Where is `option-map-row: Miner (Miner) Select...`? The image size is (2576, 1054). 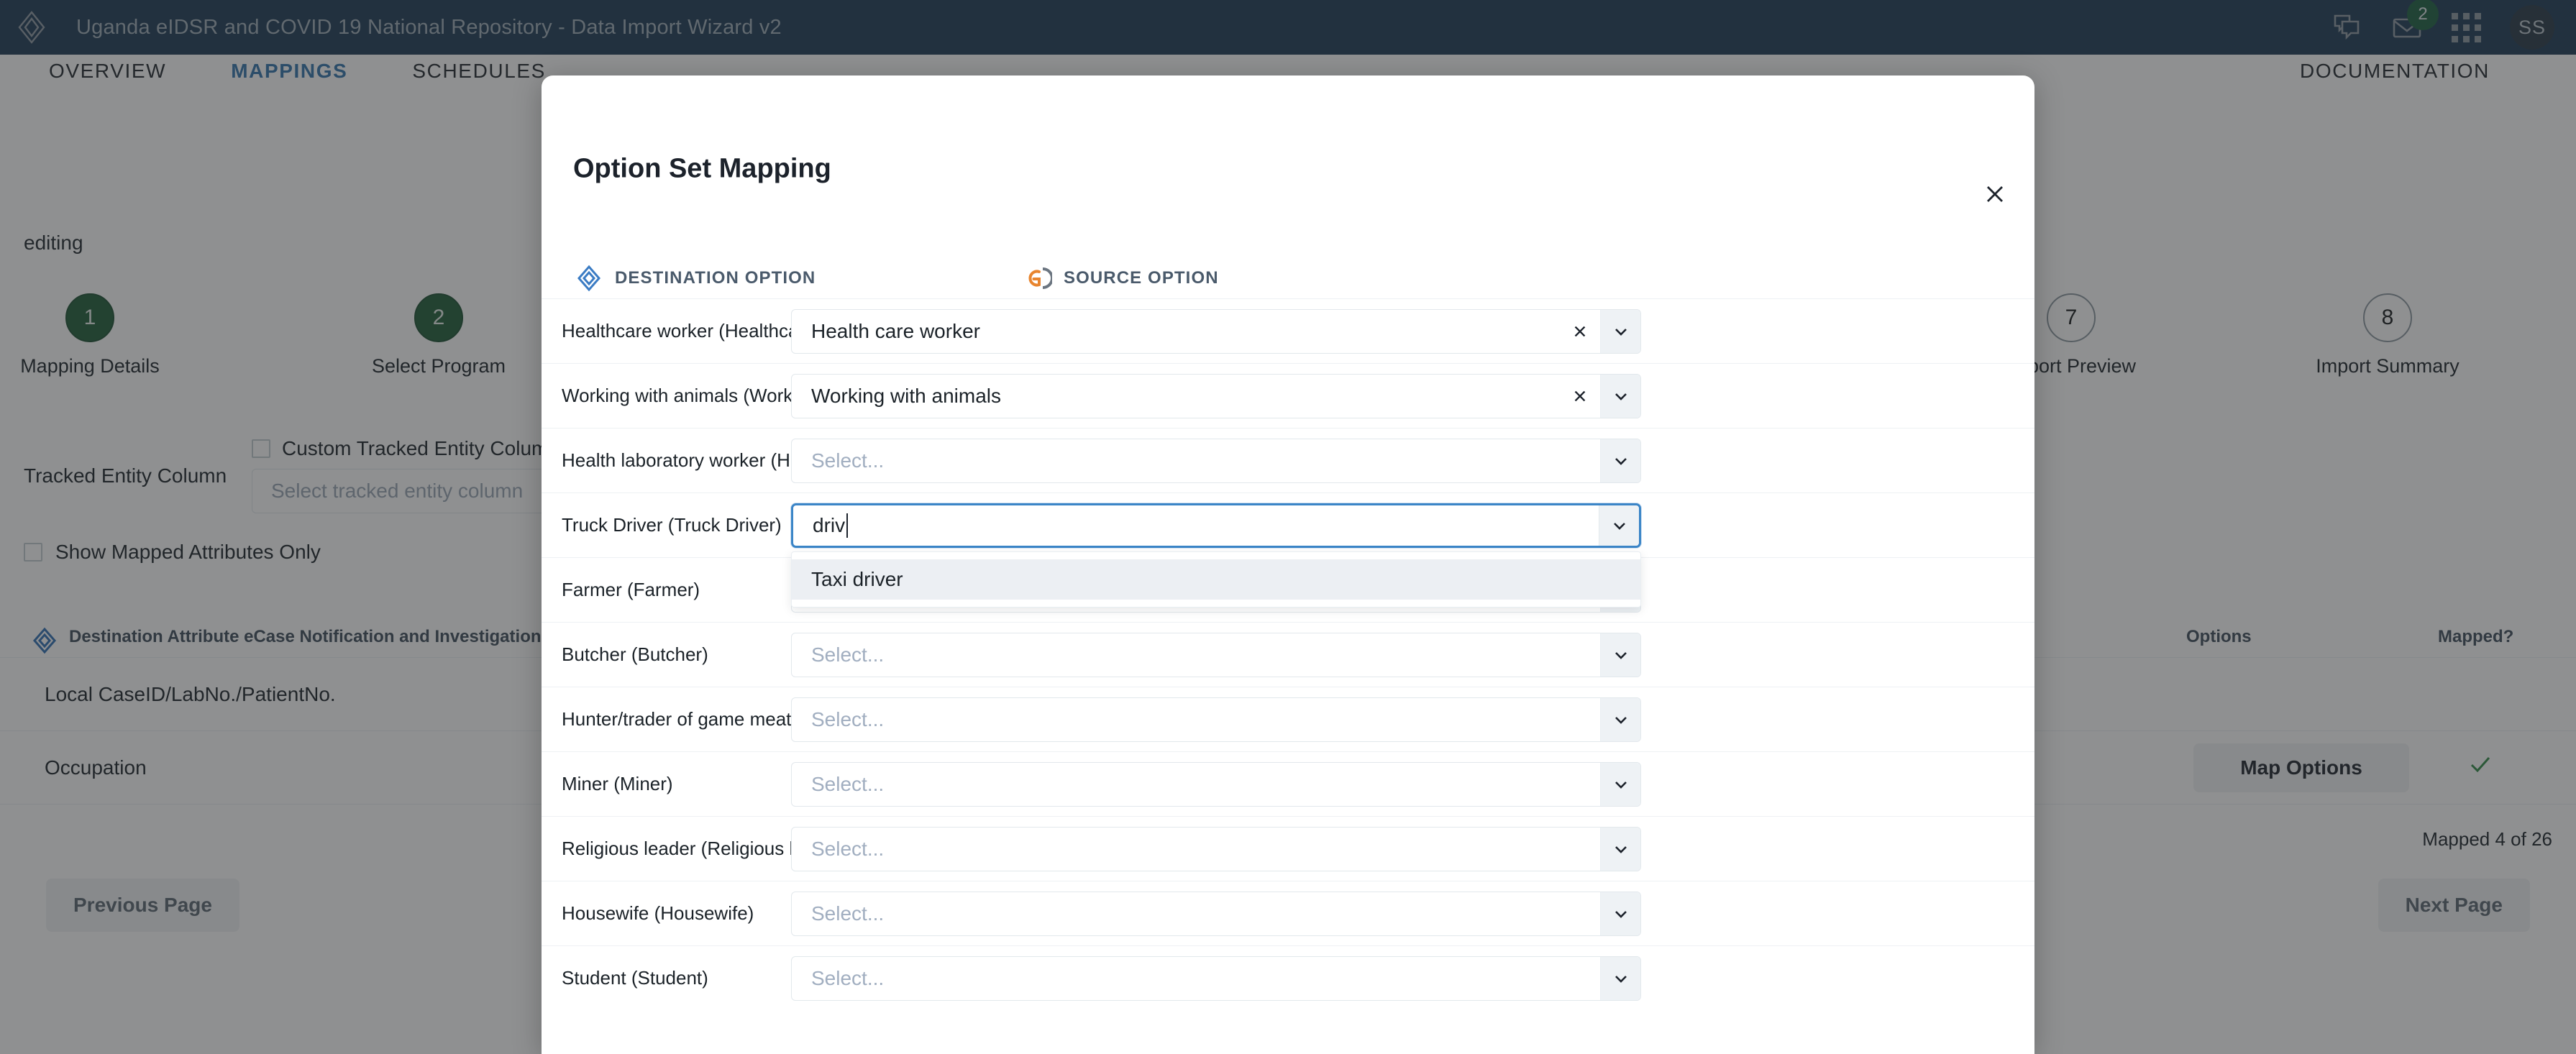 option-map-row: Miner (Miner) Select... is located at coordinates (1288, 783).